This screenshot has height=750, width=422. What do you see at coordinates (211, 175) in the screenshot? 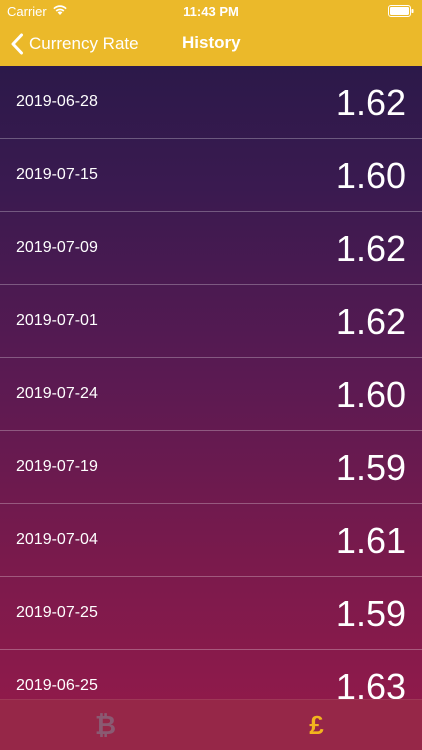
I see `history-row: 2019-07-15 1.60` at bounding box center [211, 175].